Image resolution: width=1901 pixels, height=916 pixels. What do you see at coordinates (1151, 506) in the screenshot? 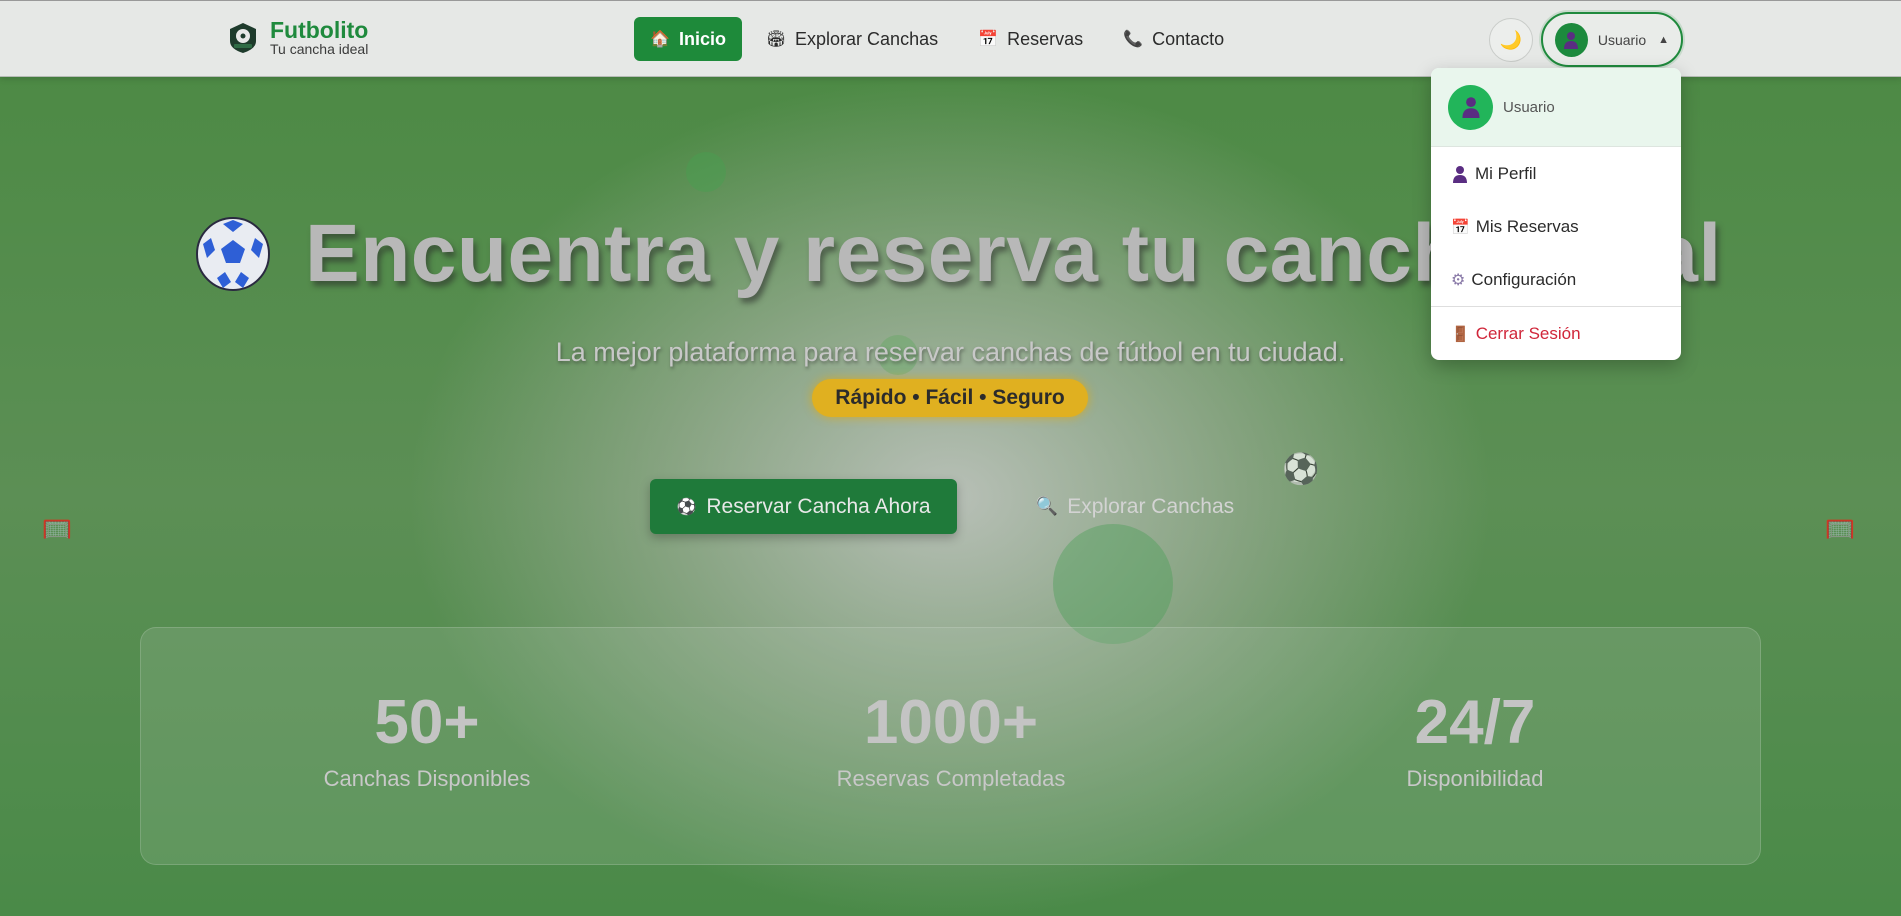
I see `explore-fields-label: Explorar Canchas` at bounding box center [1151, 506].